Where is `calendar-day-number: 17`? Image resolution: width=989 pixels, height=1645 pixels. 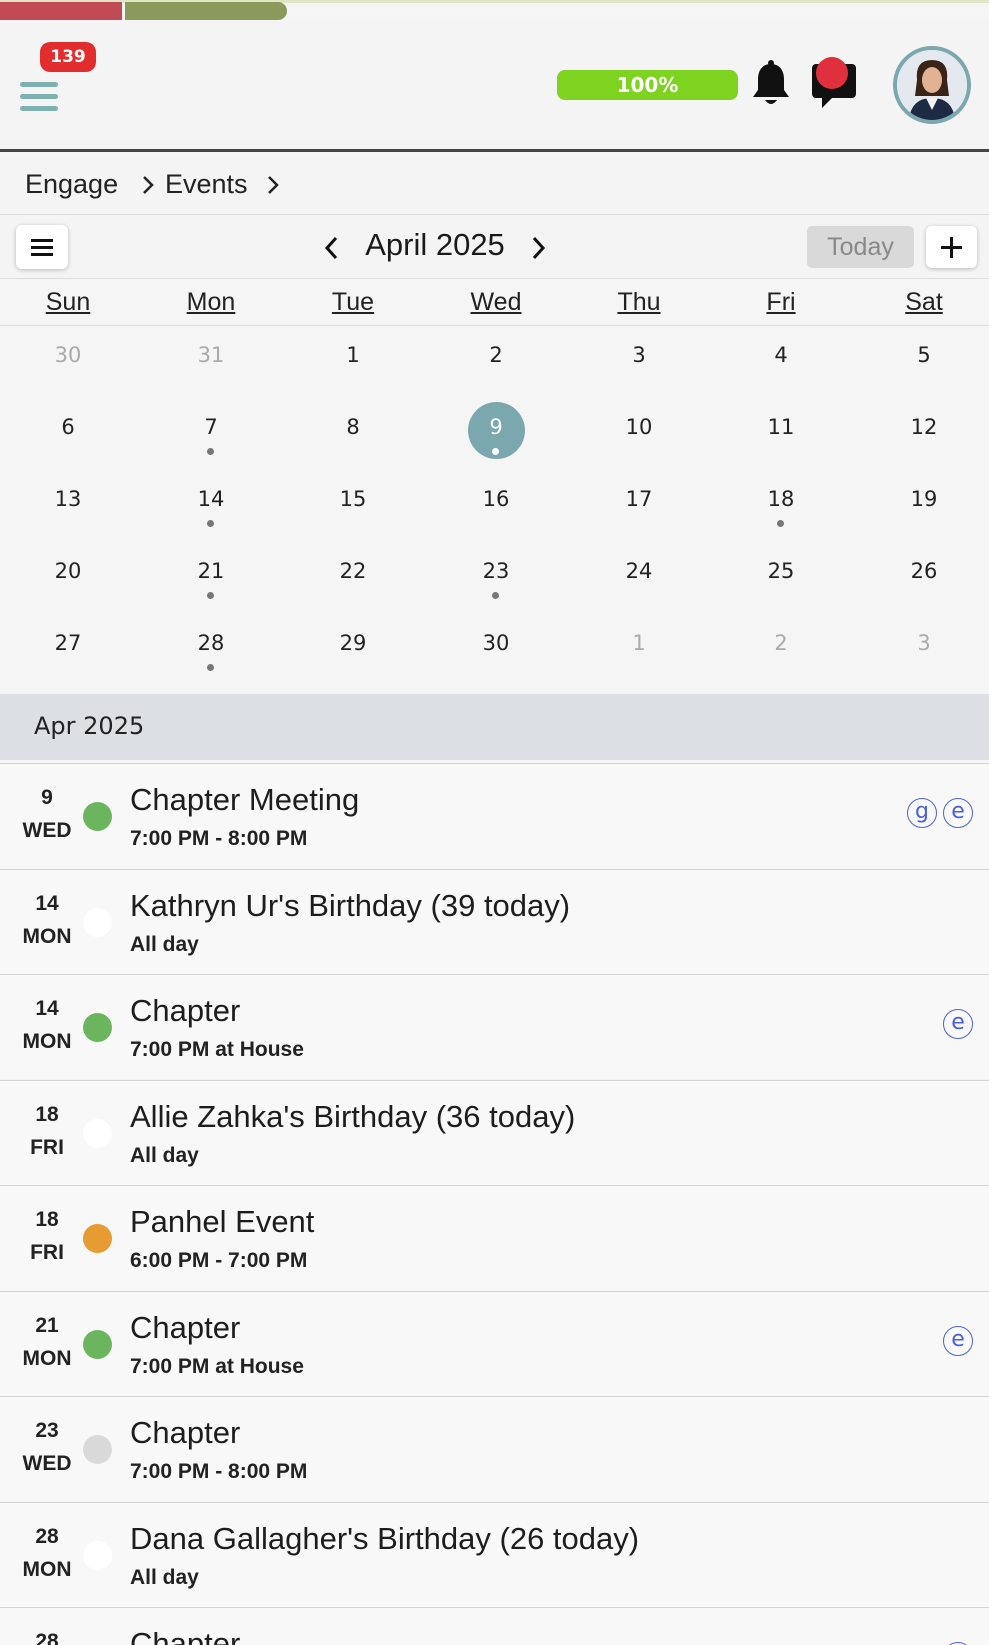
calendar-day-number: 17 is located at coordinates (639, 499).